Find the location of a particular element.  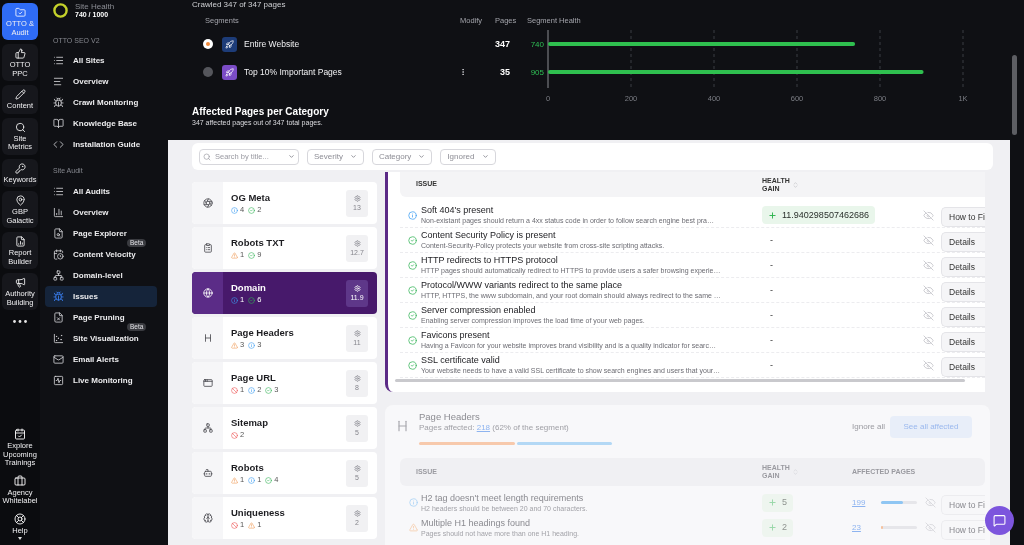

axis-line is located at coordinates (548, 59).